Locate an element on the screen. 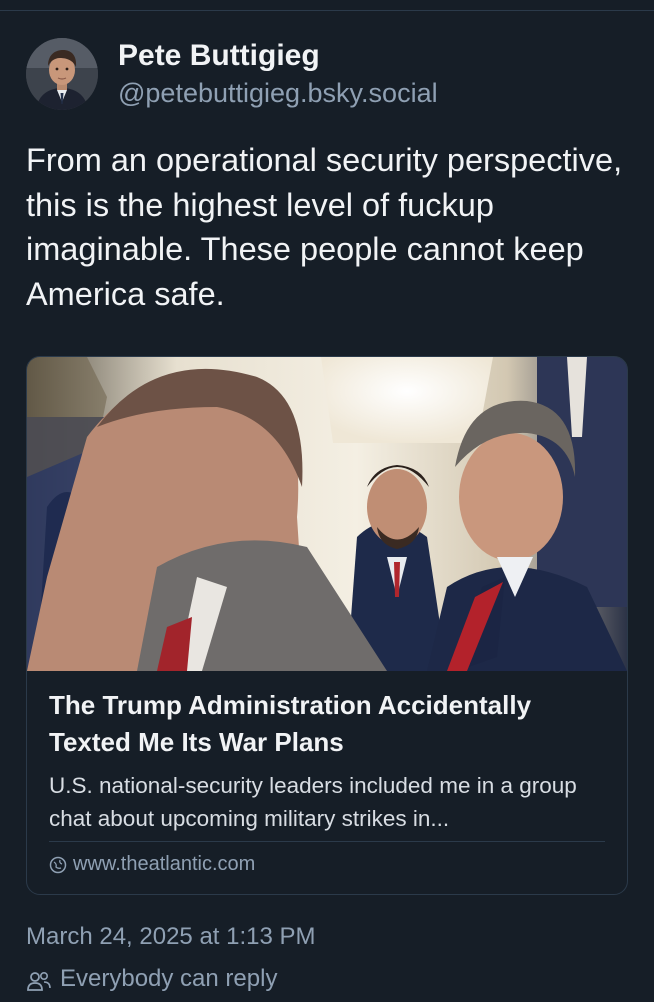 This screenshot has height=1002, width=654. handle: @petebuttigieg.bsky.social is located at coordinates (278, 93).